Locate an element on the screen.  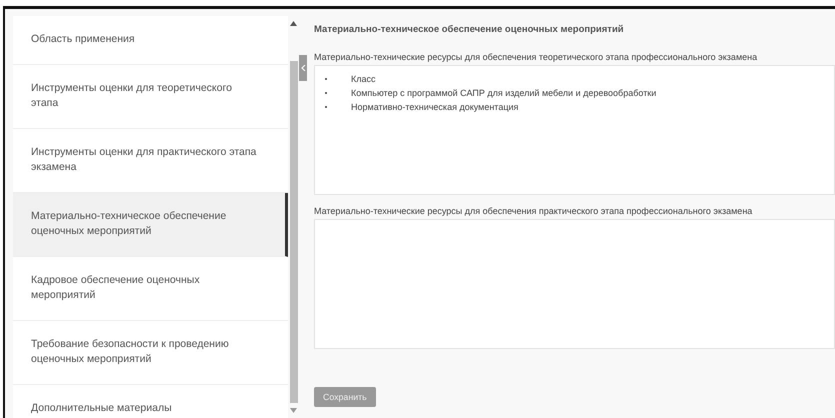
section-title: Материально-техническое обеспечение оценочных мероприятий is located at coordinates (469, 29).